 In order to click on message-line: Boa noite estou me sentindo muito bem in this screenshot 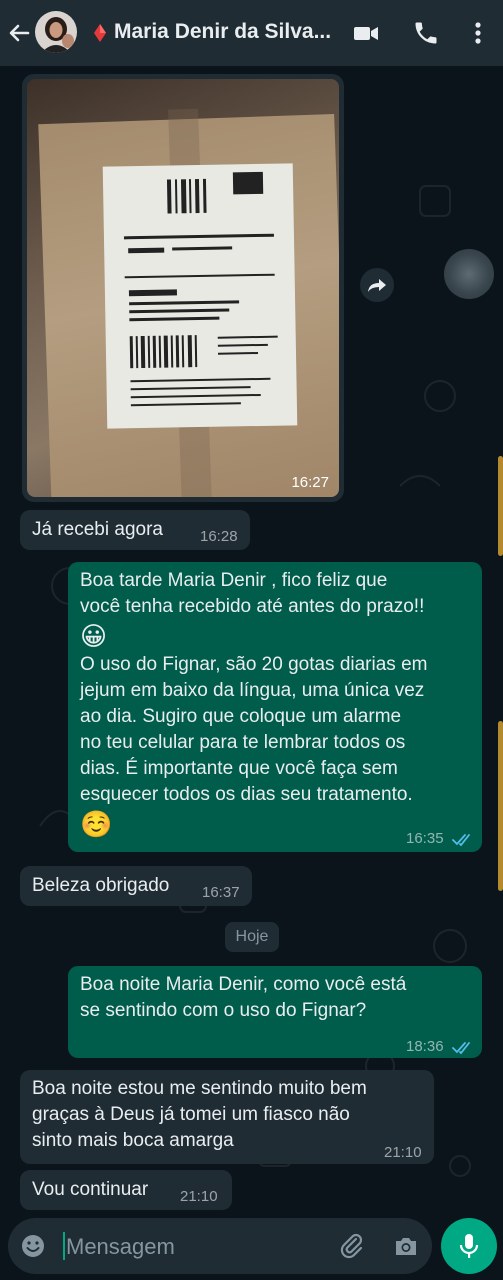, I will do `click(199, 1088)`.